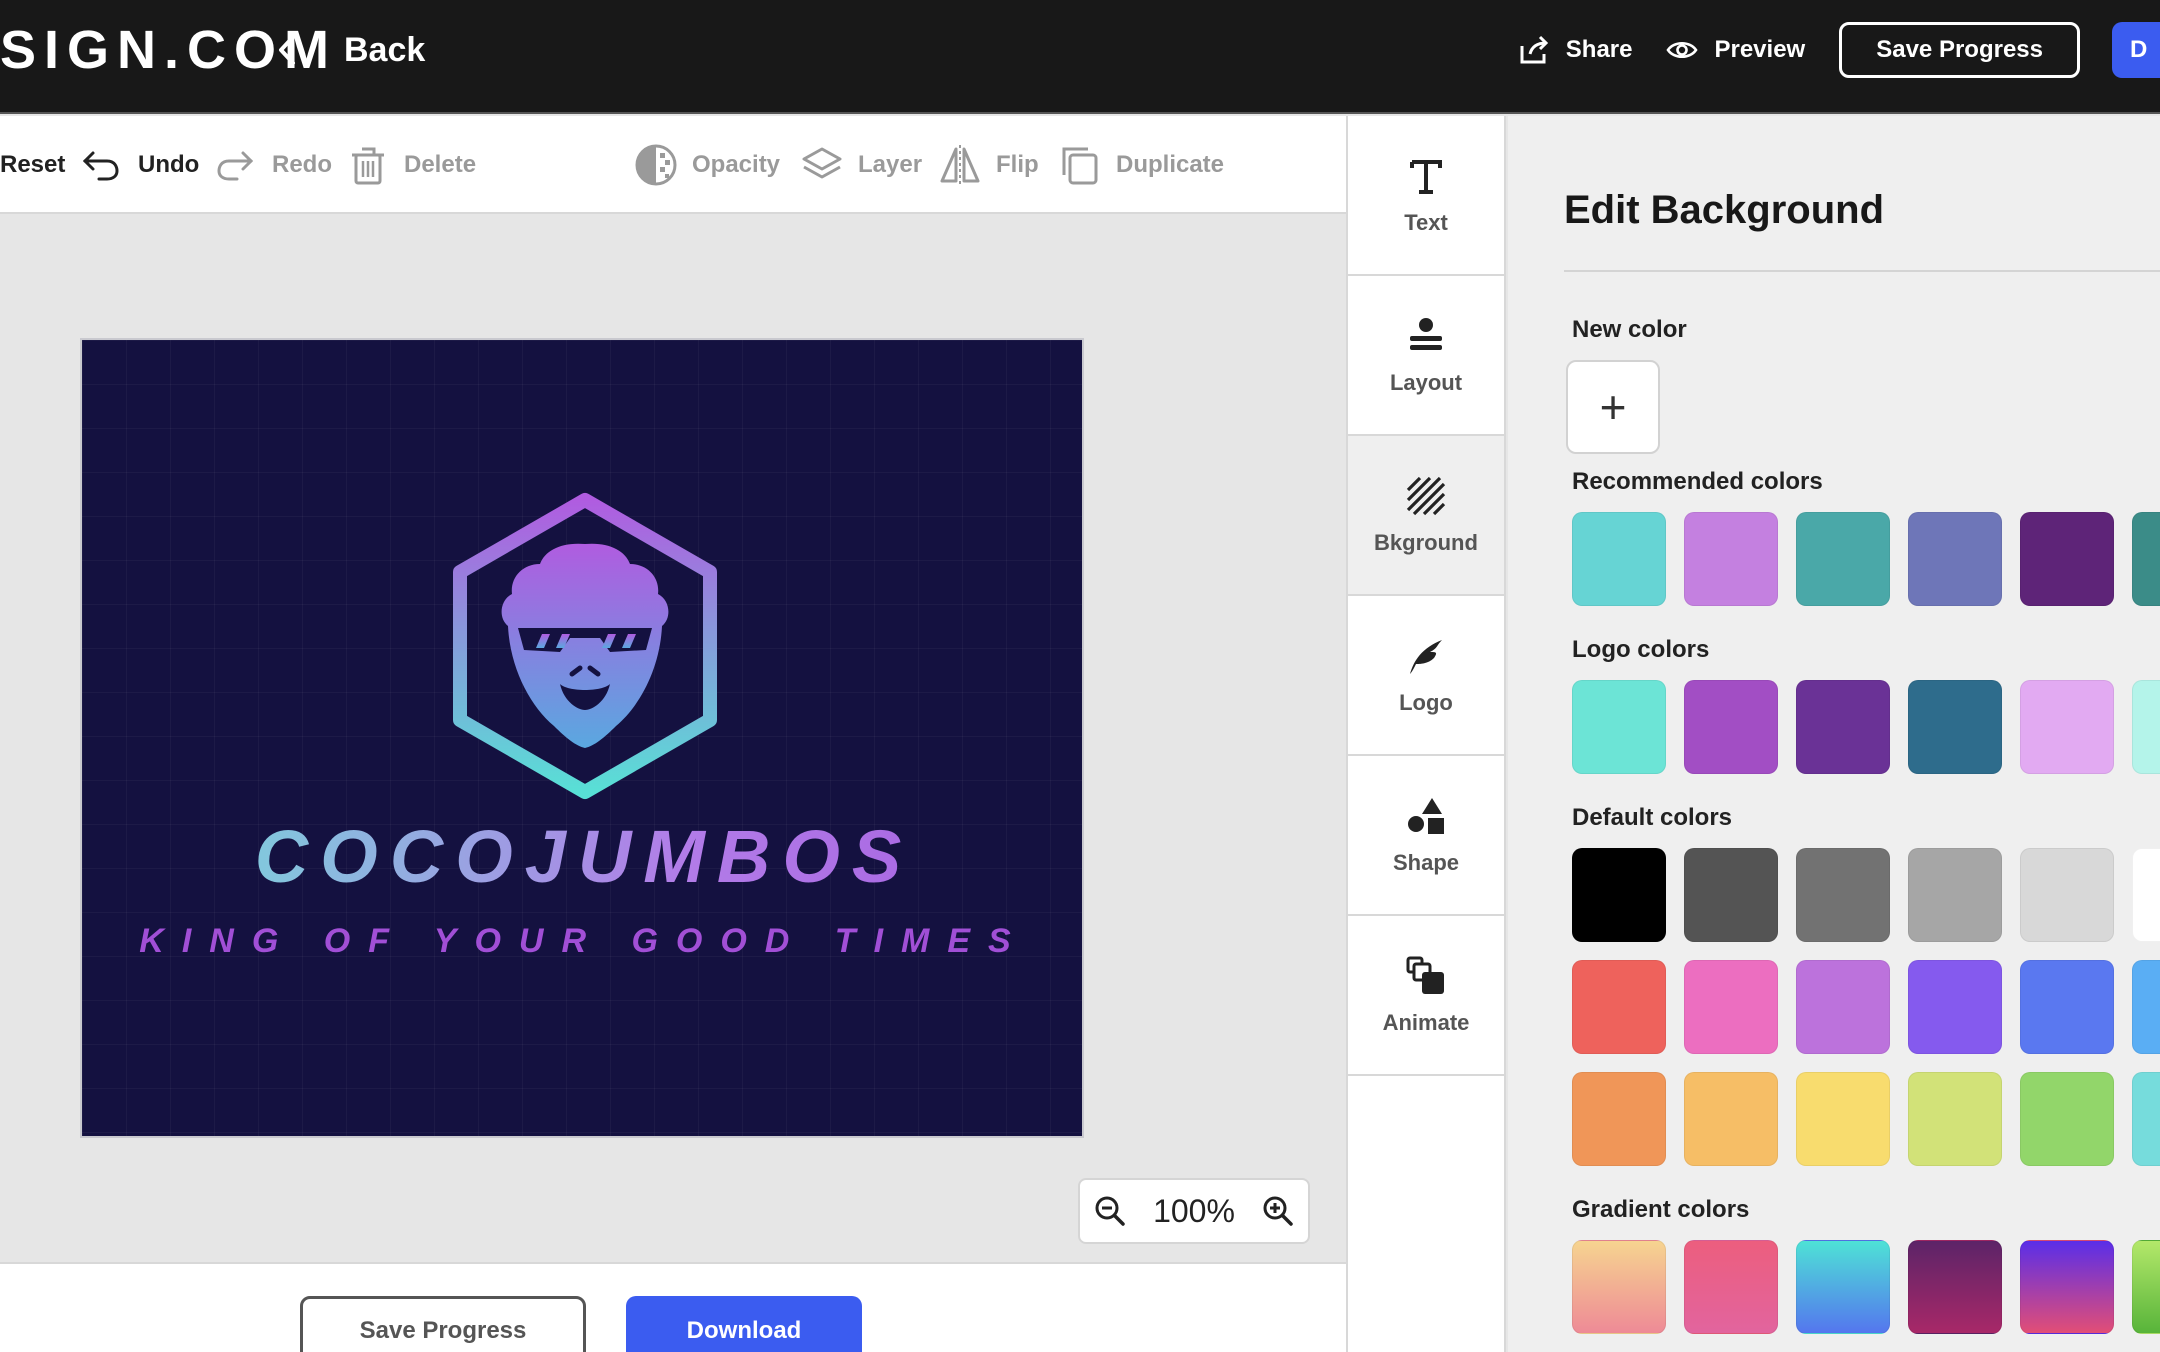  What do you see at coordinates (1629, 329) in the screenshot?
I see `new-color-label: New color` at bounding box center [1629, 329].